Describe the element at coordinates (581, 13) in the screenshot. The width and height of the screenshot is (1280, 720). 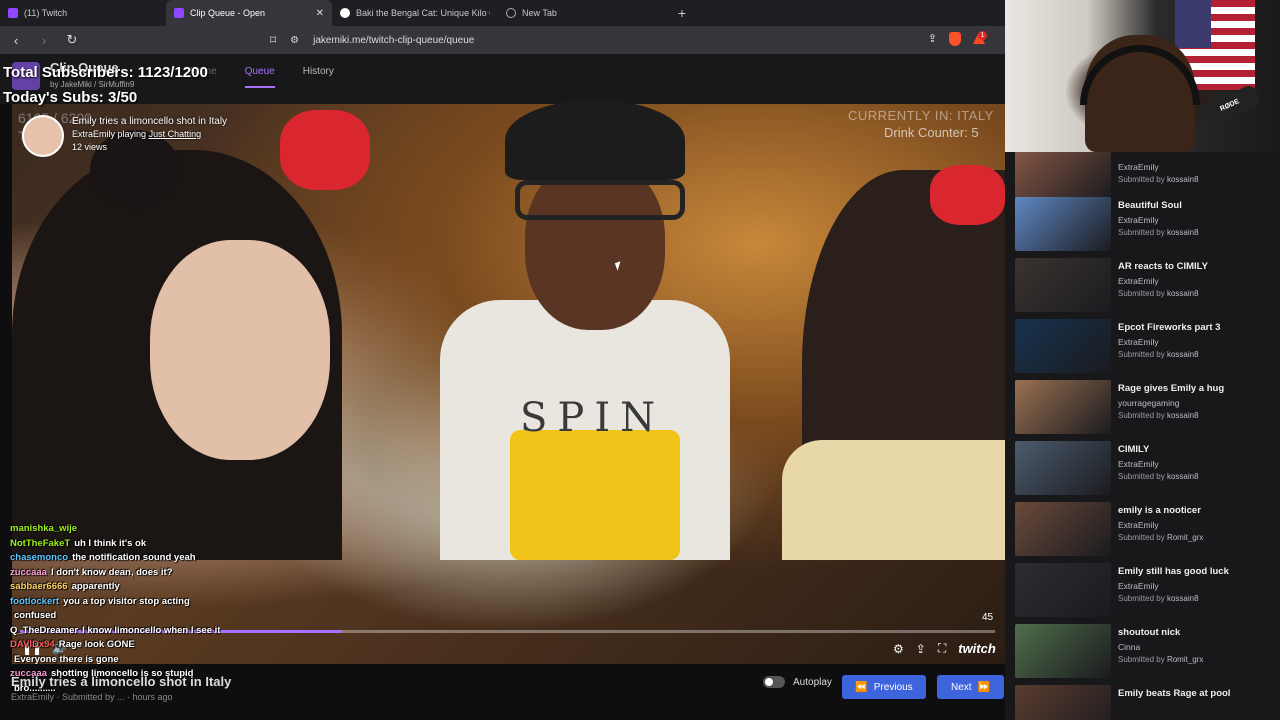
I see `tab-new-tab: New Tab` at that location.